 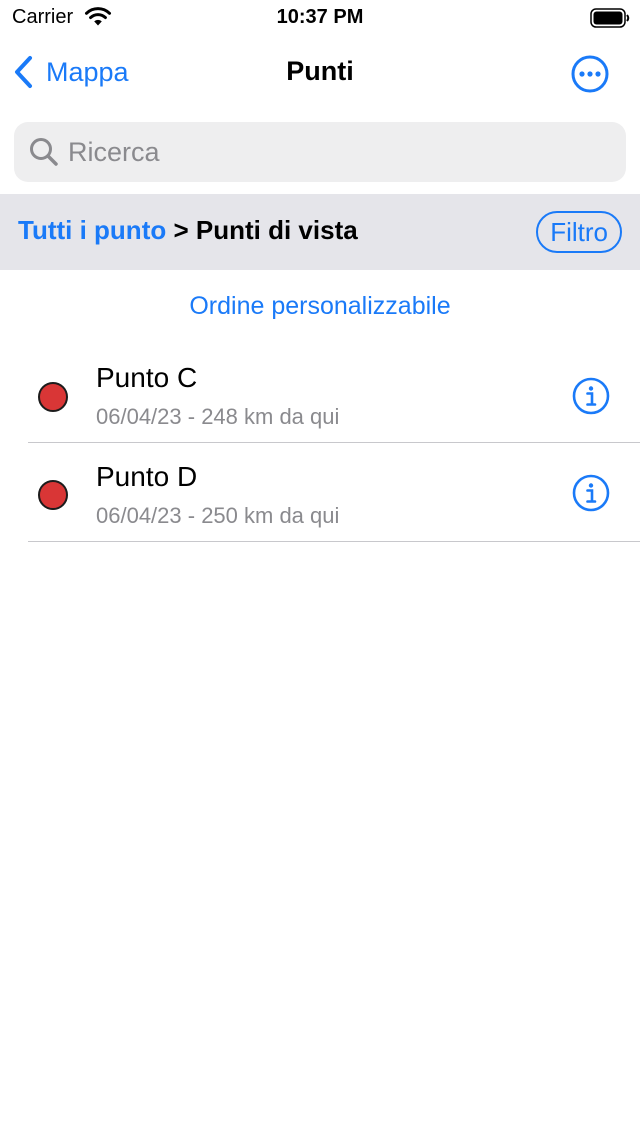 I want to click on breadcrumb-bar: Tutti i punto > Punti di vista Filtro, so click(x=320, y=232).